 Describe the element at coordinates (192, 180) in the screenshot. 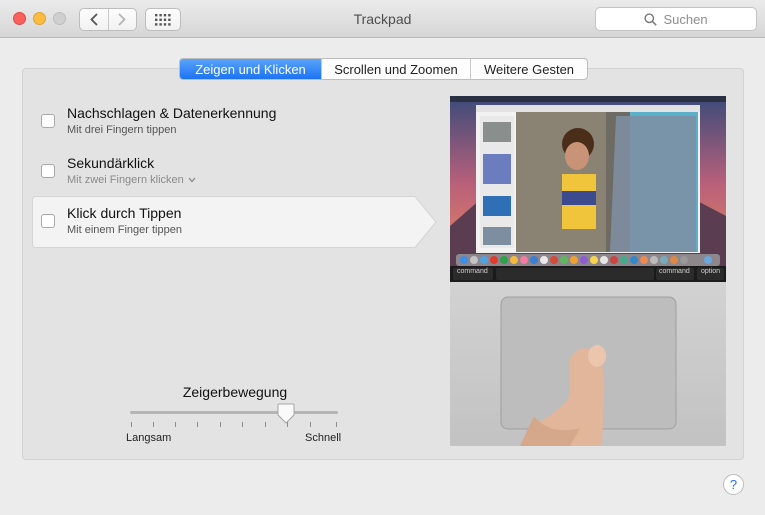

I see `chevron-down-icon` at that location.